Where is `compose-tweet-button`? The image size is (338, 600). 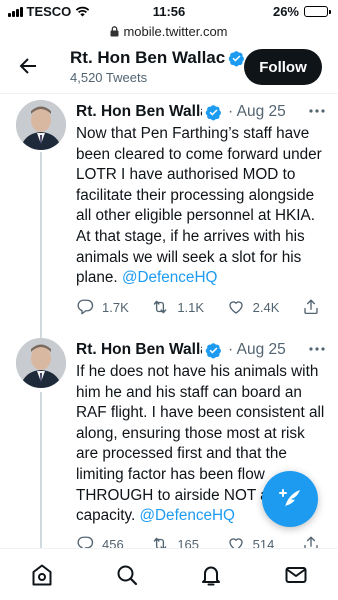
compose-tweet-button is located at coordinates (290, 499).